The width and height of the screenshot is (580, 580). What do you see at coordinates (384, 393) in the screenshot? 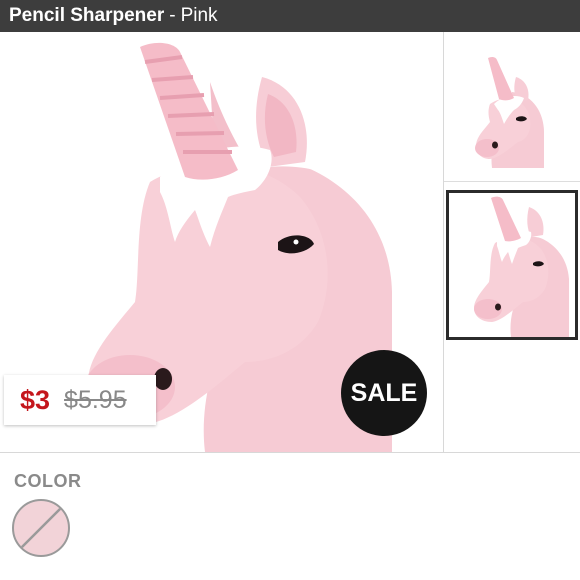
I see `sale-badge: SALE` at bounding box center [384, 393].